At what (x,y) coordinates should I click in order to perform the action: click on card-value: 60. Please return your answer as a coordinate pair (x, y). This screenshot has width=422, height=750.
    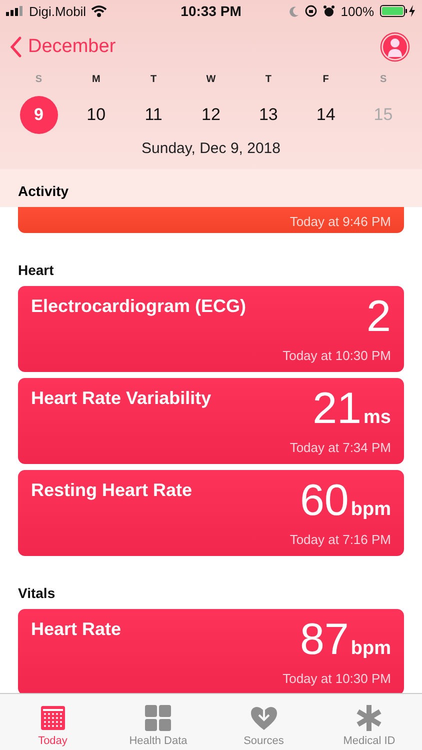
    Looking at the image, I should click on (324, 501).